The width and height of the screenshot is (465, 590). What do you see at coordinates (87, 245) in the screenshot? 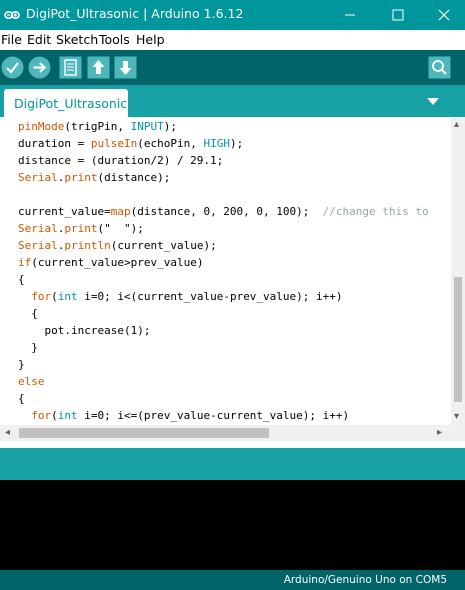
I see `code-token: println` at bounding box center [87, 245].